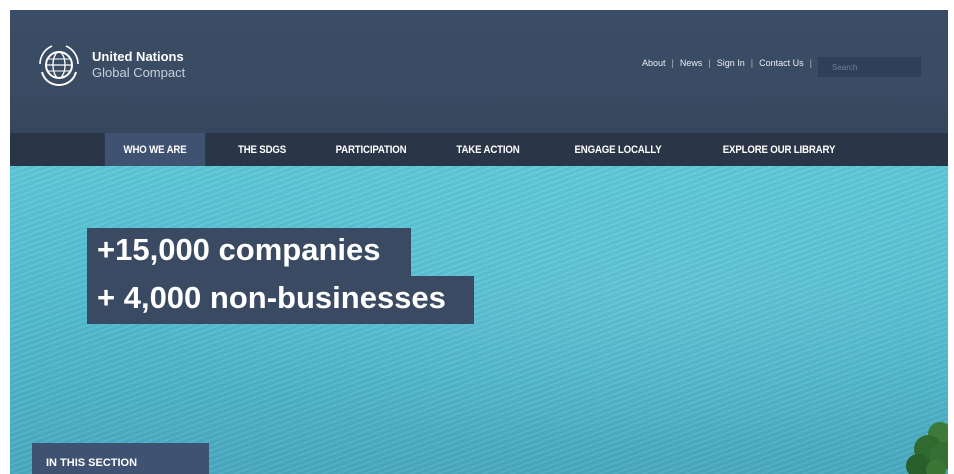  What do you see at coordinates (779, 149) in the screenshot?
I see `nav-explore-our-library: EXPLORE OUR LIBRARY` at bounding box center [779, 149].